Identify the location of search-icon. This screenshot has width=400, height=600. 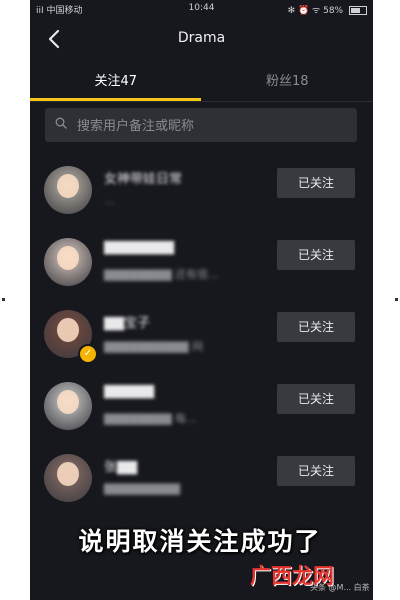
(61, 123).